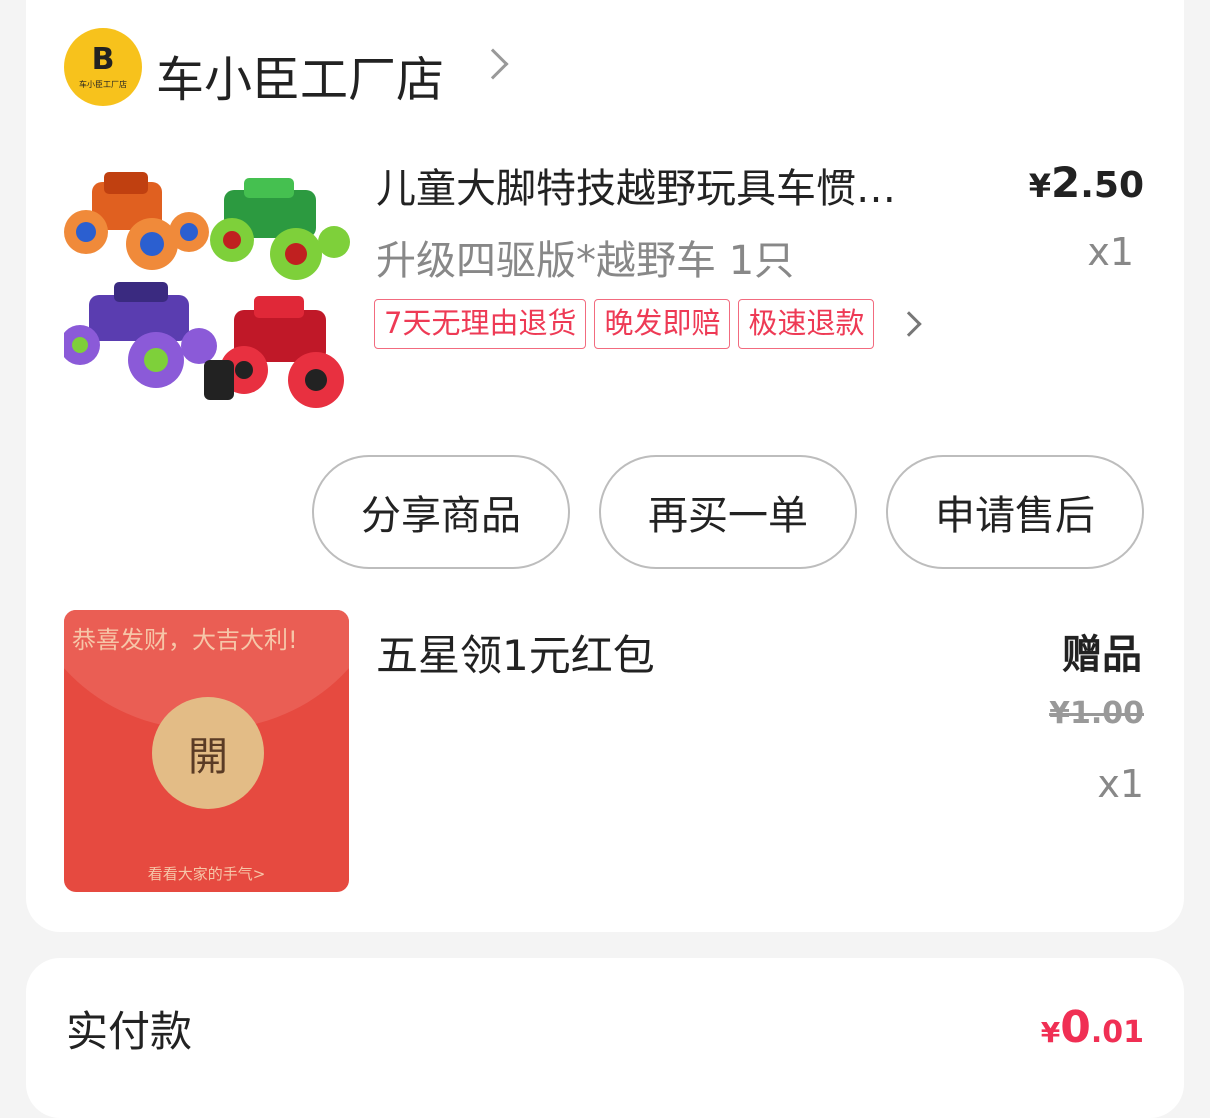 This screenshot has width=1210, height=1118. What do you see at coordinates (480, 324) in the screenshot?
I see `tag-7day-return: 7天无理由退货` at bounding box center [480, 324].